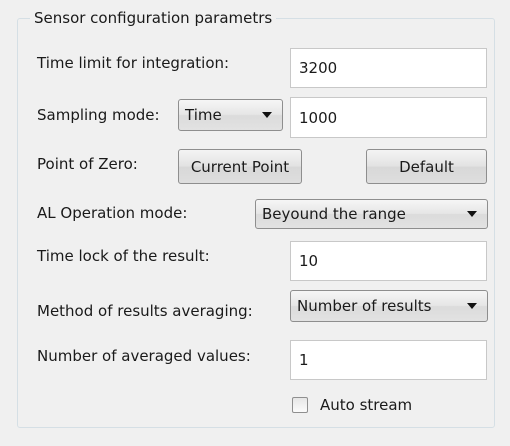 The height and width of the screenshot is (446, 510). I want to click on al-operation-mode-selected: Beyound the range, so click(334, 214).